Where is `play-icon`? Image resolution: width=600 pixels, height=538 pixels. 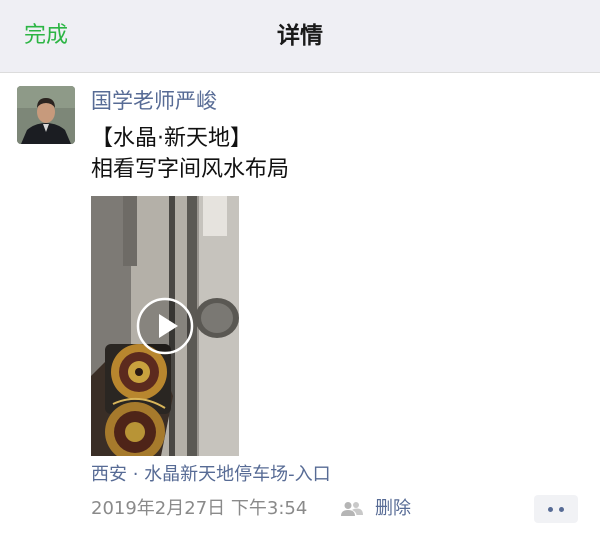 play-icon is located at coordinates (165, 326).